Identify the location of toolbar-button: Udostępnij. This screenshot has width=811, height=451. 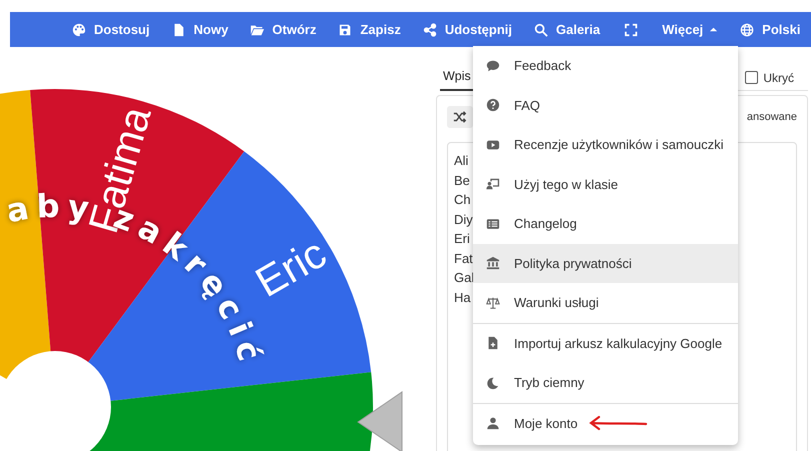
(467, 29).